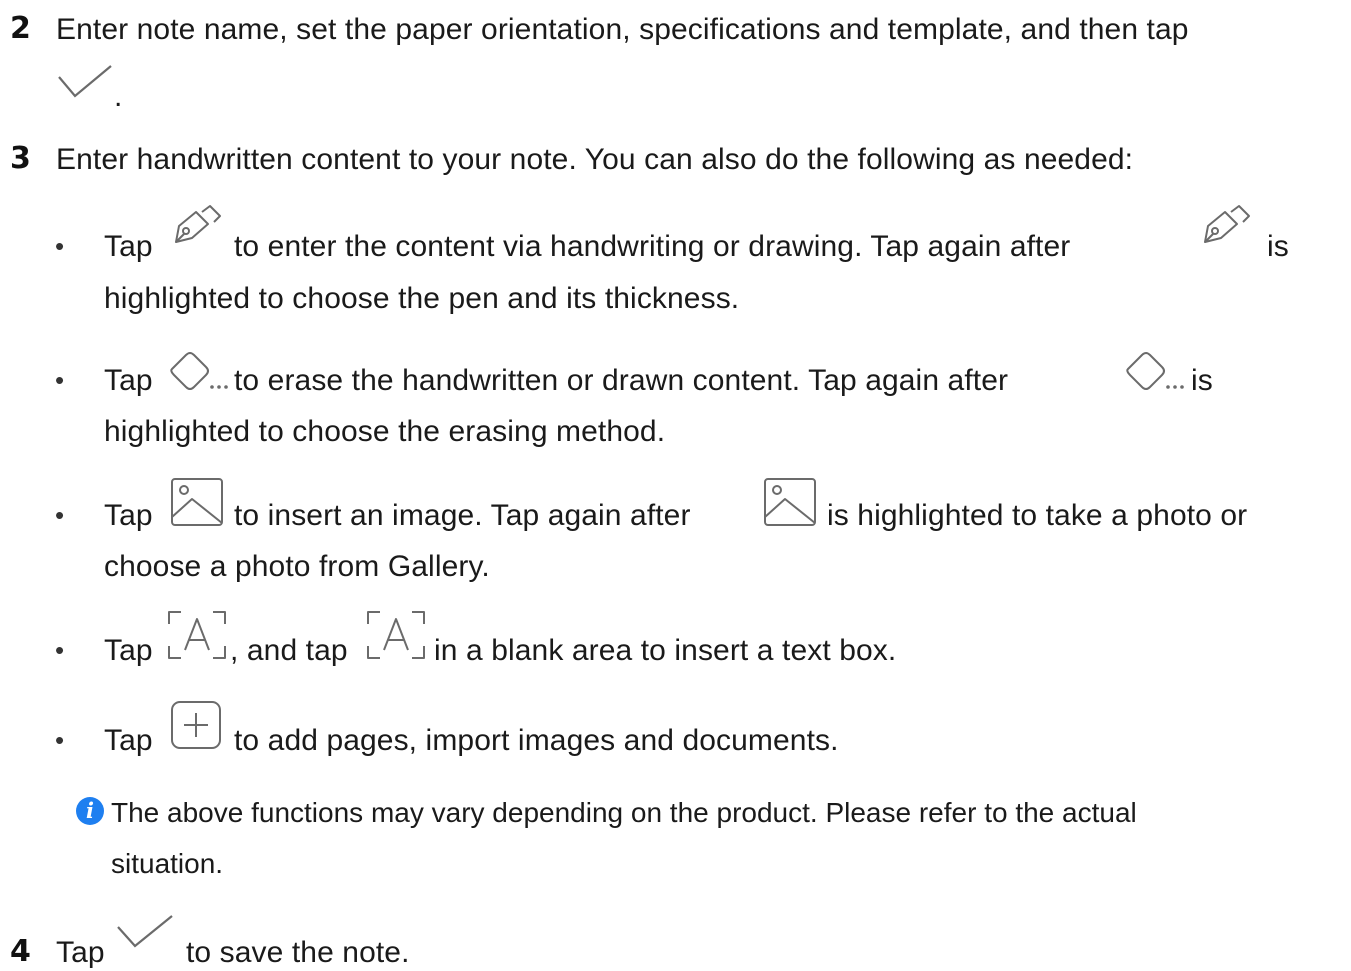 The height and width of the screenshot is (971, 1351). I want to click on add-icon, so click(196, 725).